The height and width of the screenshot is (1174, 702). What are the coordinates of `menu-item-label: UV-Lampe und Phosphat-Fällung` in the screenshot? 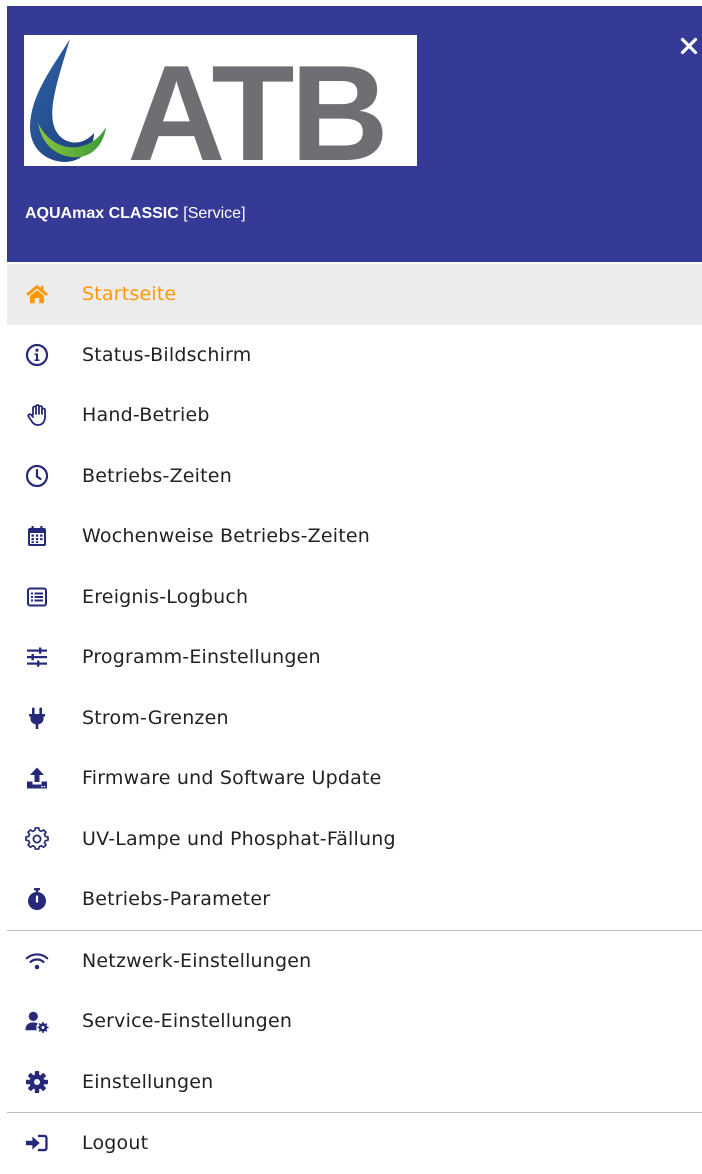 It's located at (239, 838).